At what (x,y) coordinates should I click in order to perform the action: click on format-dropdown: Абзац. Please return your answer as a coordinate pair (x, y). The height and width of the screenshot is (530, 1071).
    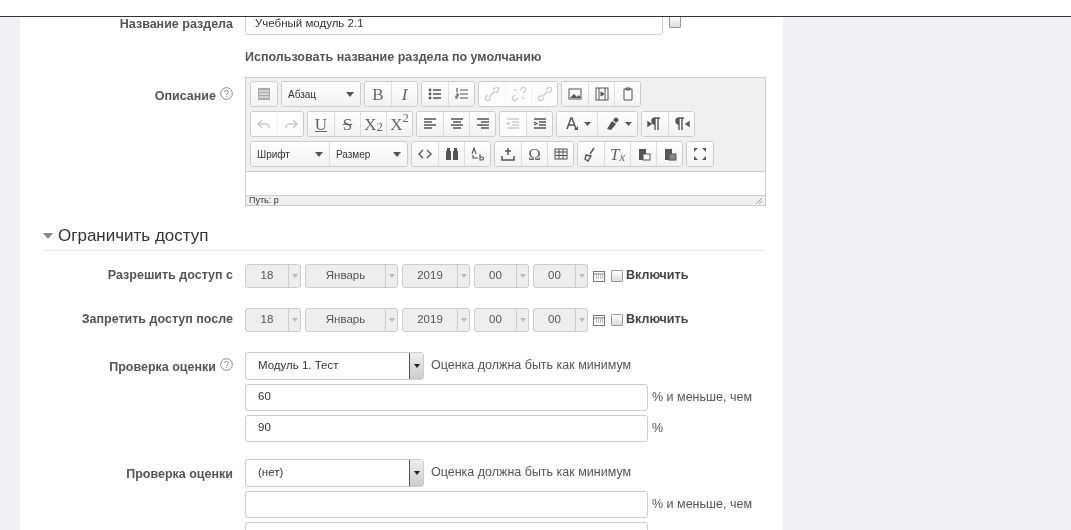
    Looking at the image, I should click on (321, 94).